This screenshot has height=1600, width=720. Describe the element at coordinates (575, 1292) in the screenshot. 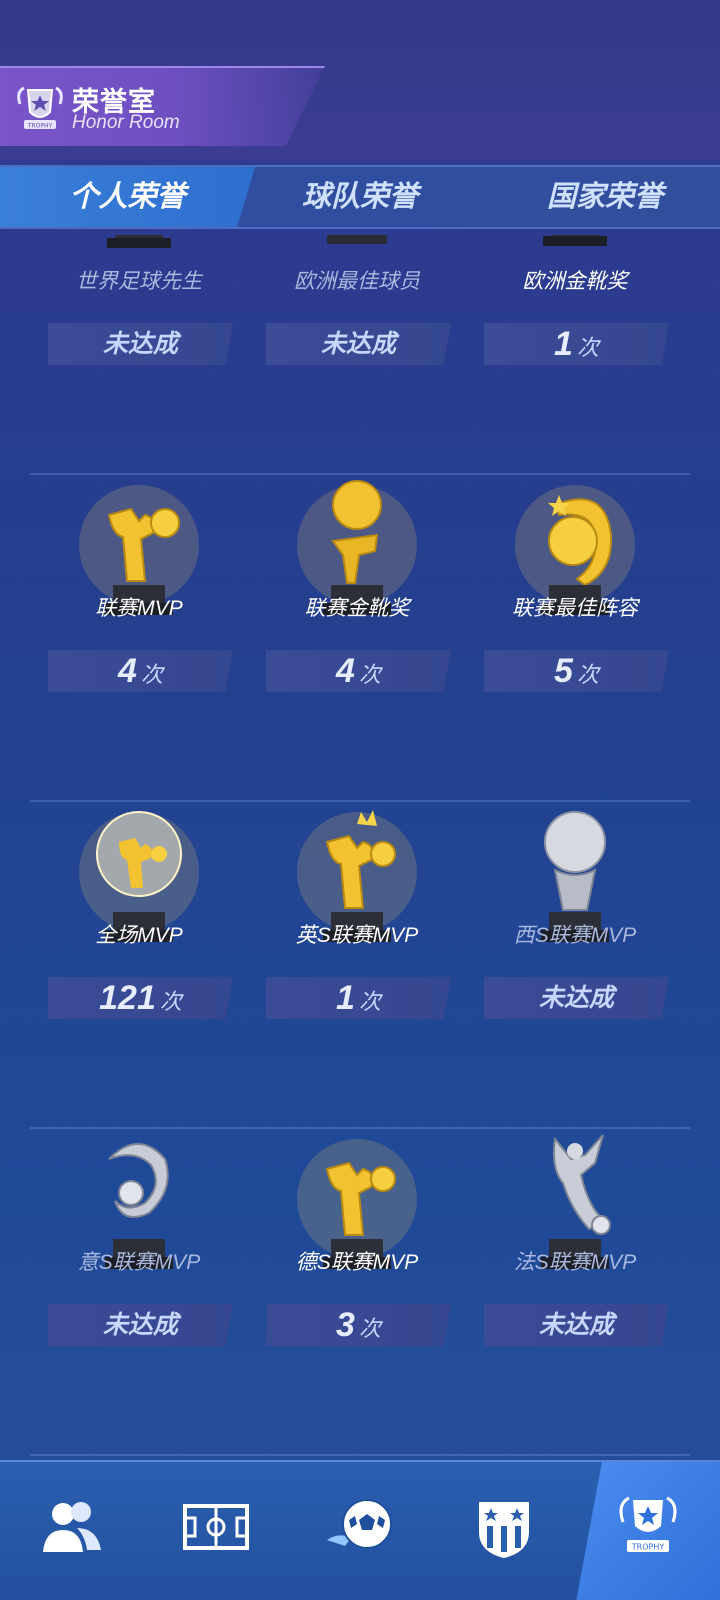

I see `honor-card: 法S联赛MVP 未达成` at that location.